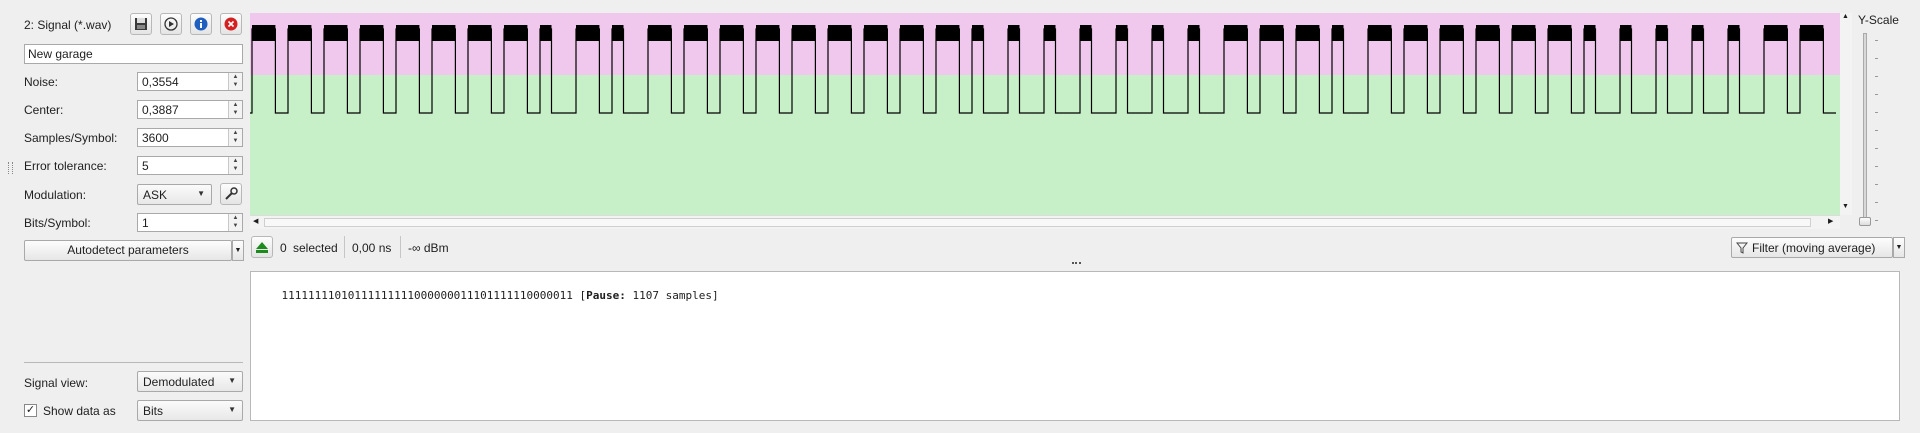 This screenshot has height=433, width=1920. I want to click on horizontal-scroll-track, so click(1037, 222).